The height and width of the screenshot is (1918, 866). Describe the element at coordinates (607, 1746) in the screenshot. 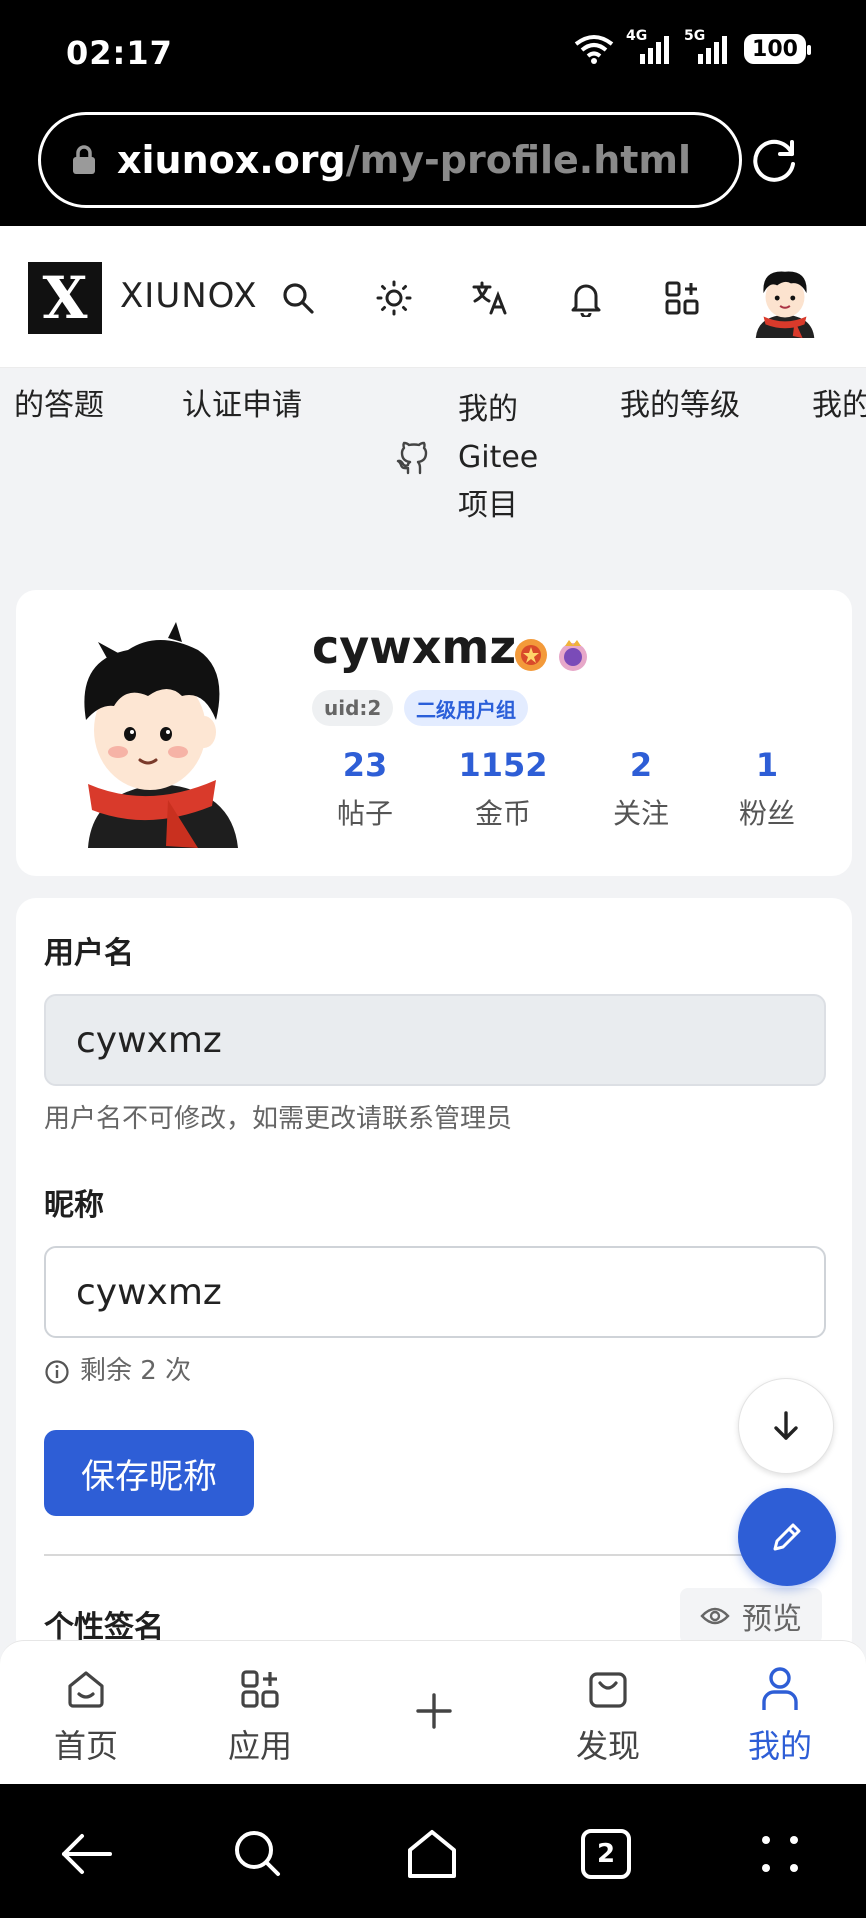

I see `tab-discover-label: 发现` at that location.